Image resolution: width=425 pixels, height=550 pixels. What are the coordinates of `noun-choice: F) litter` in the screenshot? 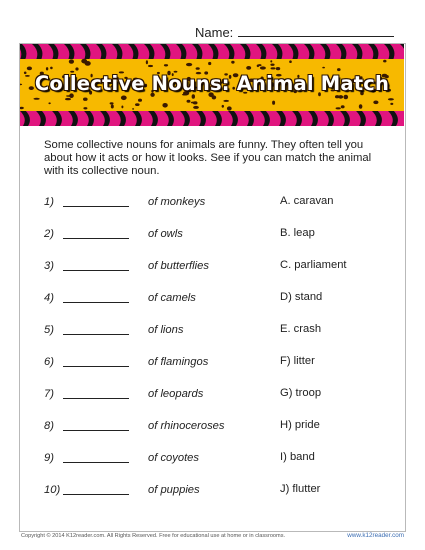 It's located at (297, 361).